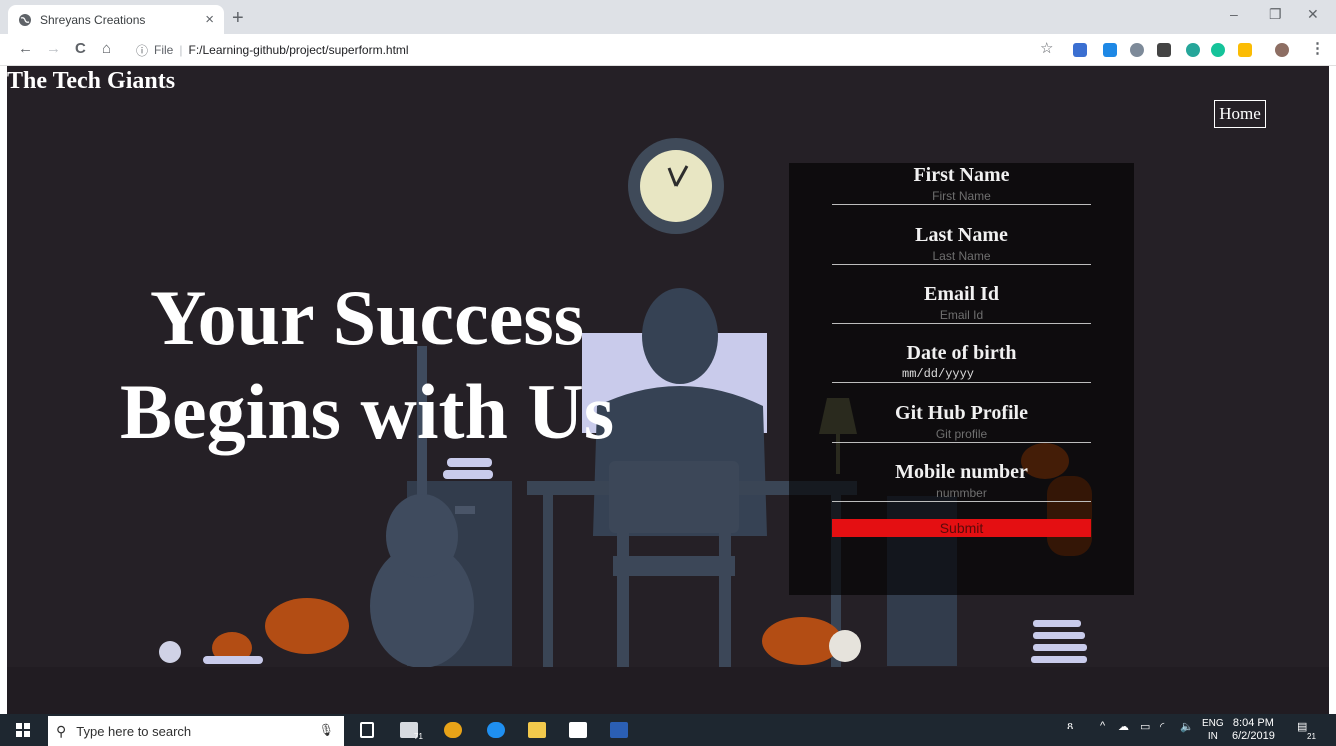 Image resolution: width=1336 pixels, height=746 pixels. Describe the element at coordinates (164, 50) in the screenshot. I see `address-scheme: File` at that location.